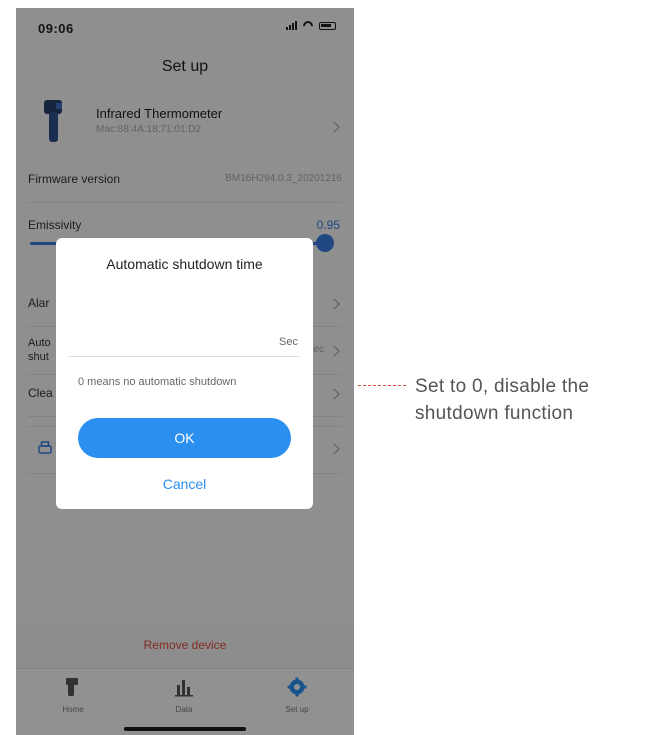 The height and width of the screenshot is (735, 653). Describe the element at coordinates (184, 438) in the screenshot. I see `ok-button: OK` at that location.